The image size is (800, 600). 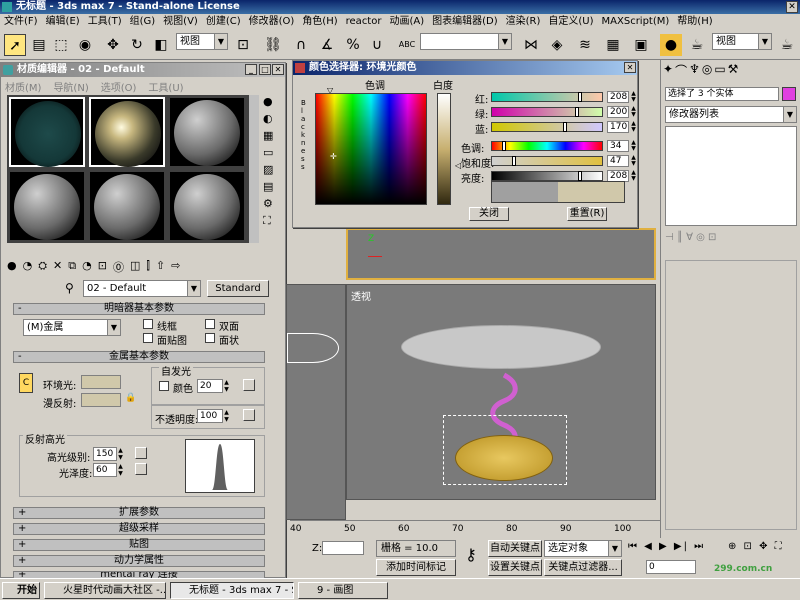 I want to click on menu-item-4: 视图(V), so click(x=180, y=22).